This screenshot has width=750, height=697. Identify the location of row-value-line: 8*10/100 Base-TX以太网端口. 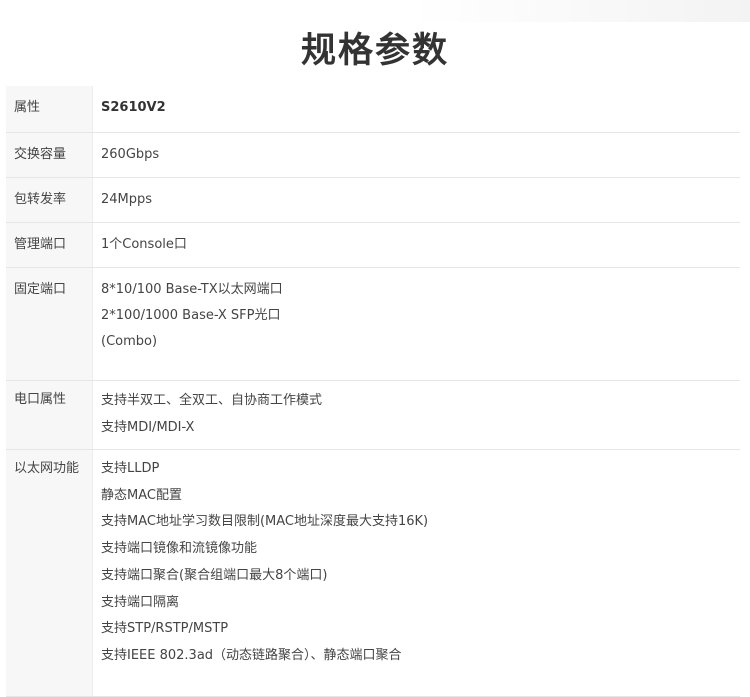
(192, 289).